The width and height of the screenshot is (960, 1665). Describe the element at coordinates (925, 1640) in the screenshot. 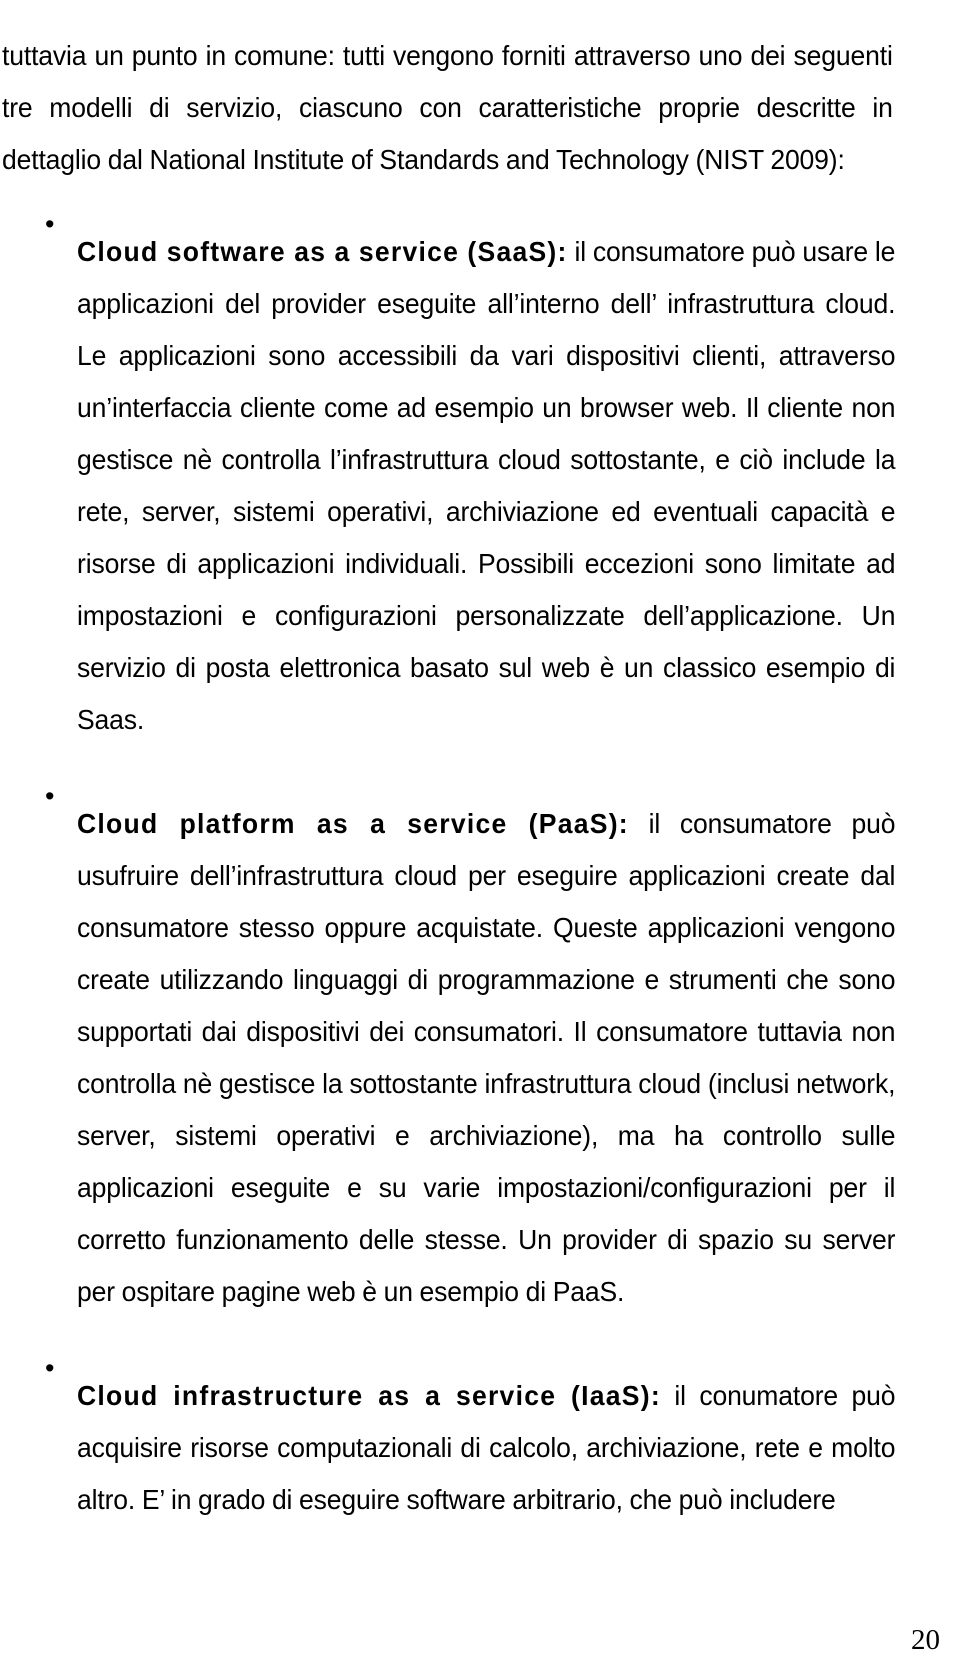

I see `page-number: 20` at that location.